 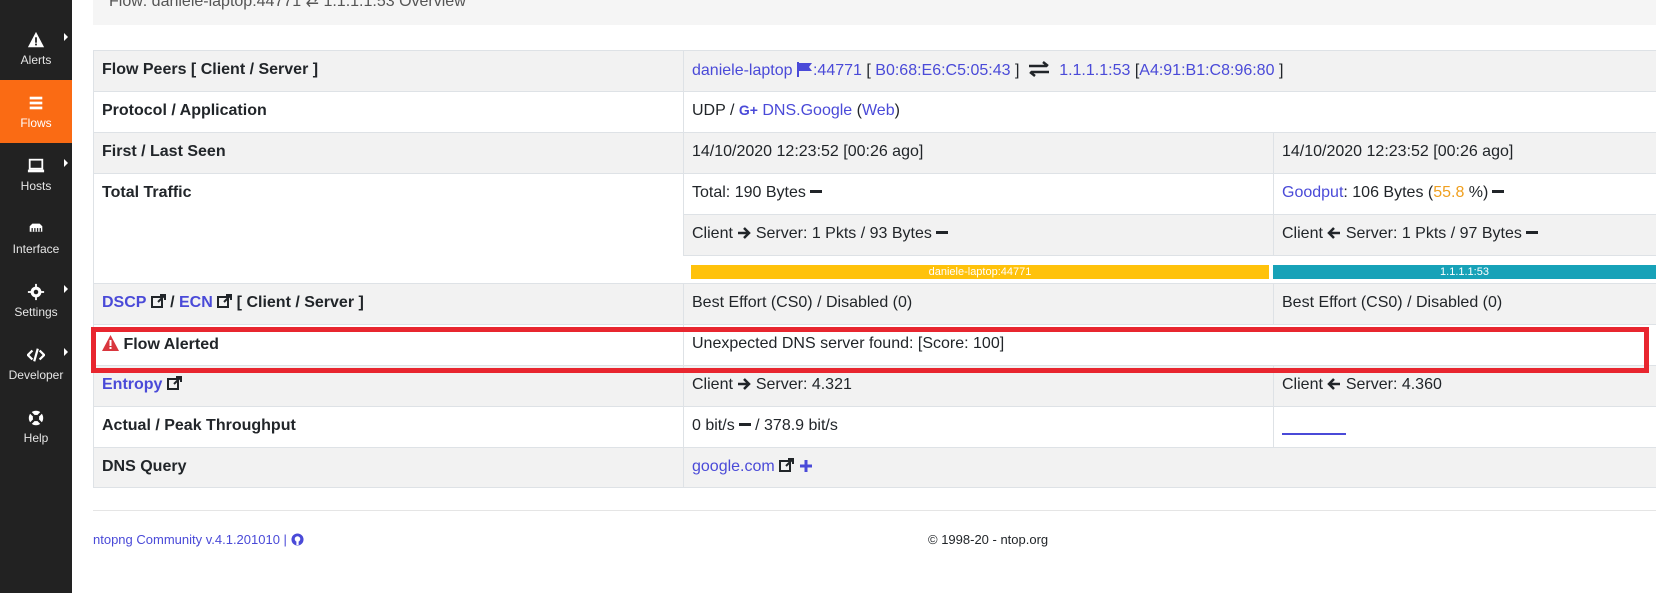 What do you see at coordinates (36, 227) in the screenshot?
I see `ethernet-icon` at bounding box center [36, 227].